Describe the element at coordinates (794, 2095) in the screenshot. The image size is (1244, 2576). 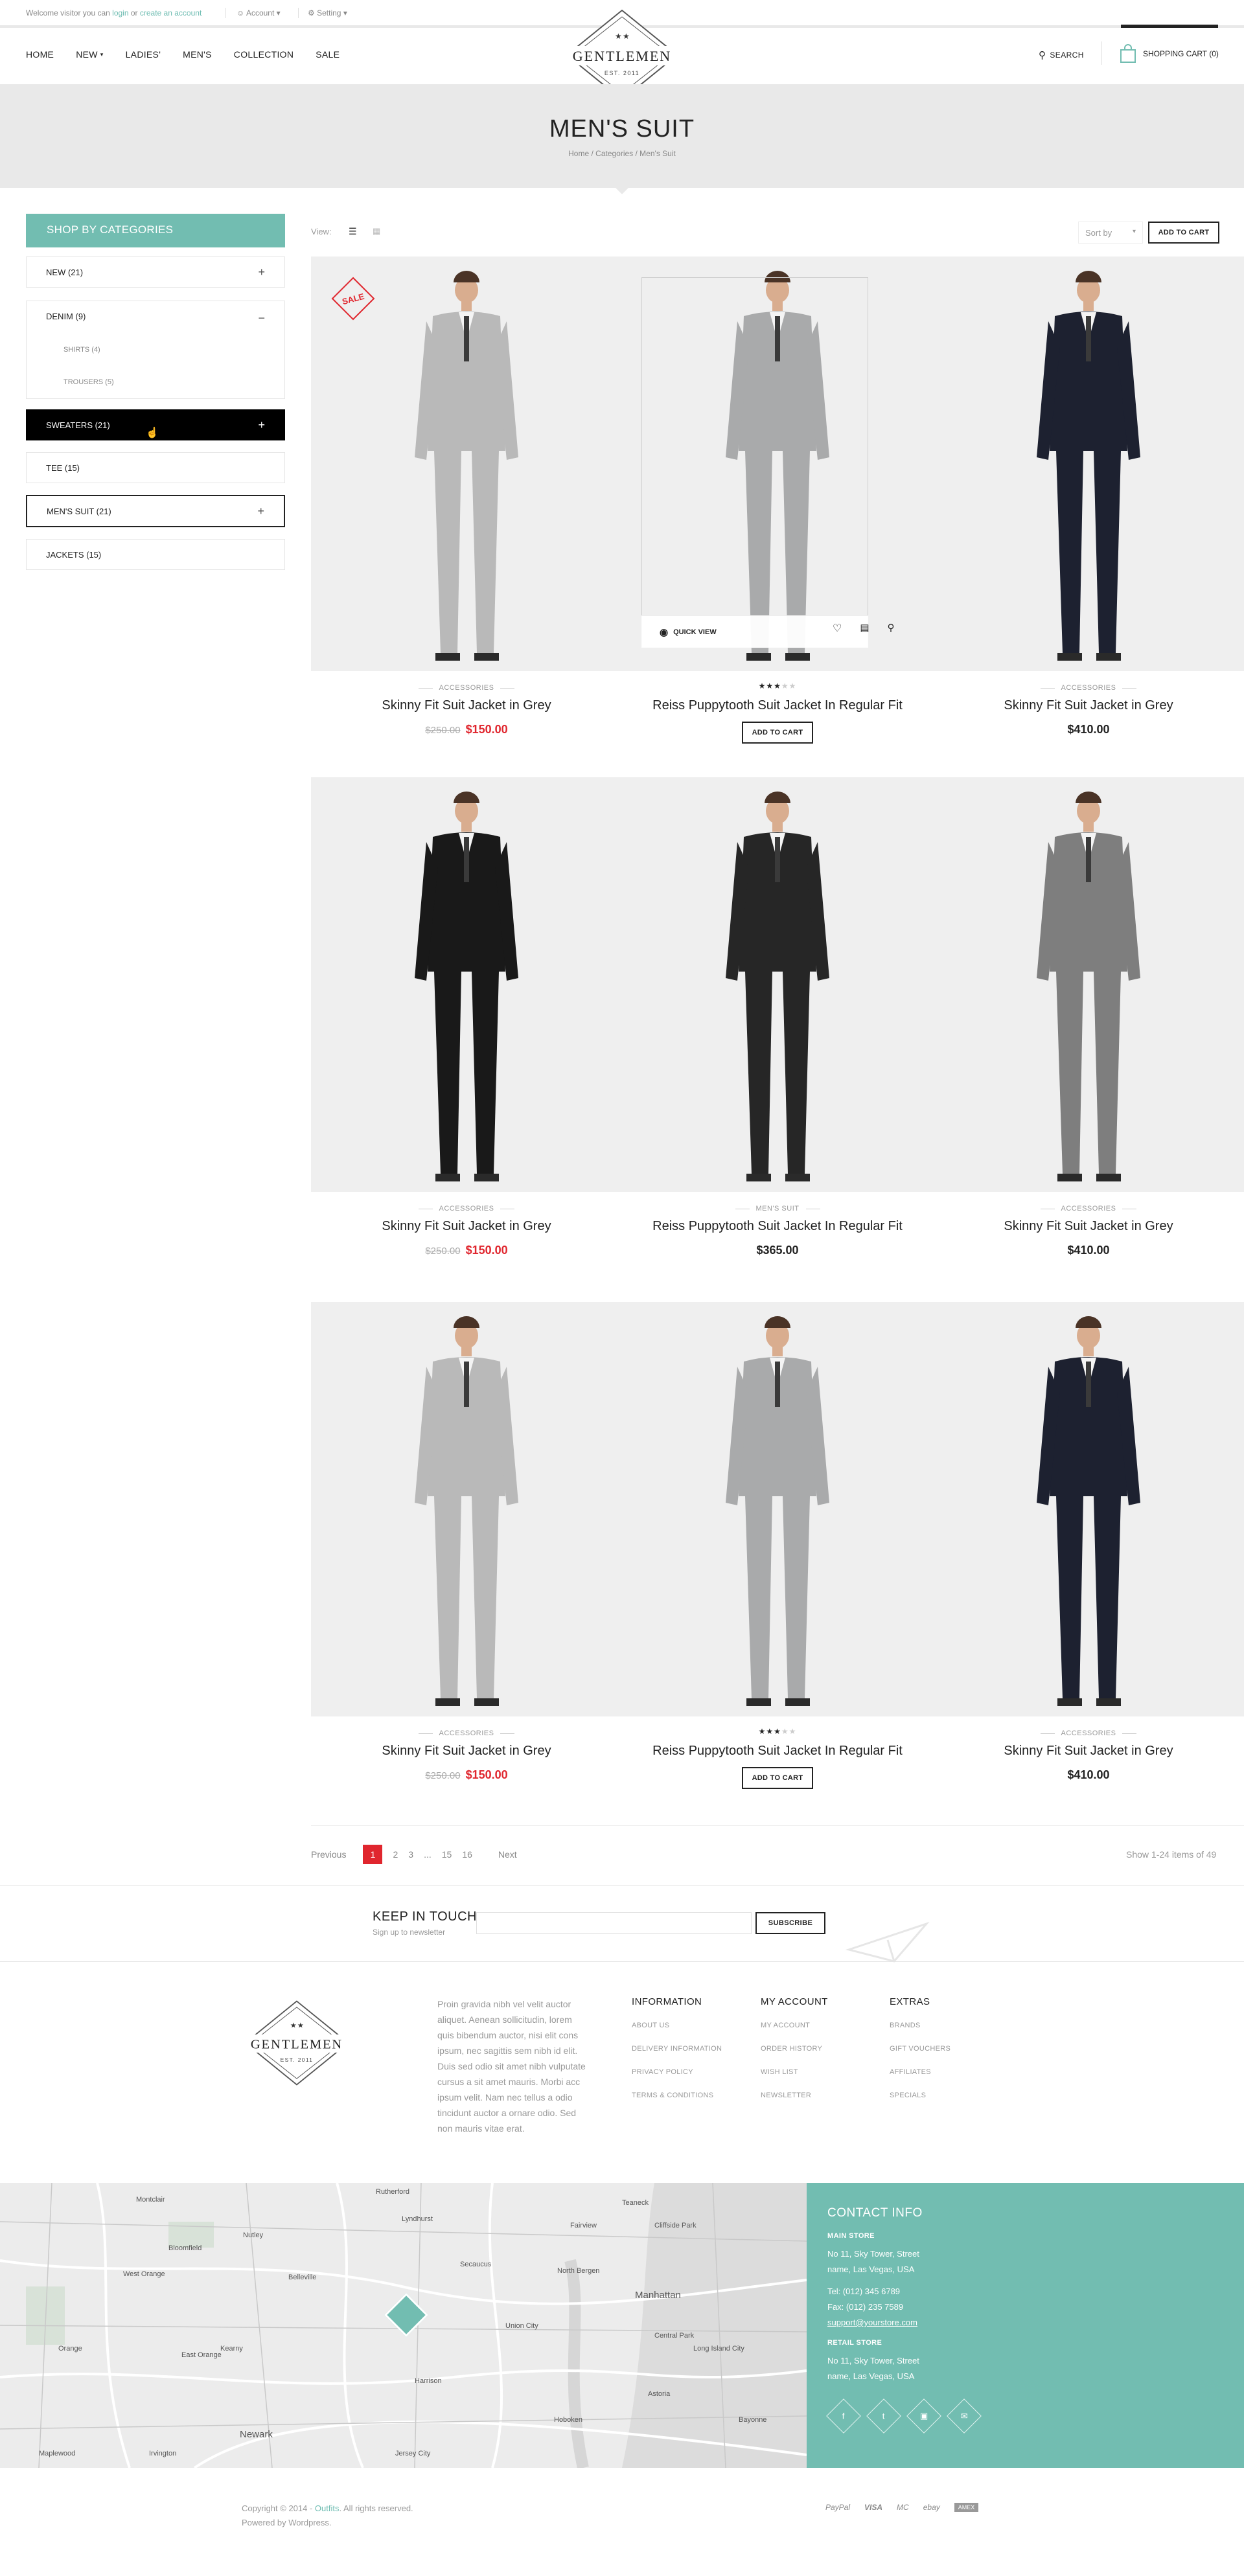
I see `footer-link-newsletter: NEWSLETTER` at that location.